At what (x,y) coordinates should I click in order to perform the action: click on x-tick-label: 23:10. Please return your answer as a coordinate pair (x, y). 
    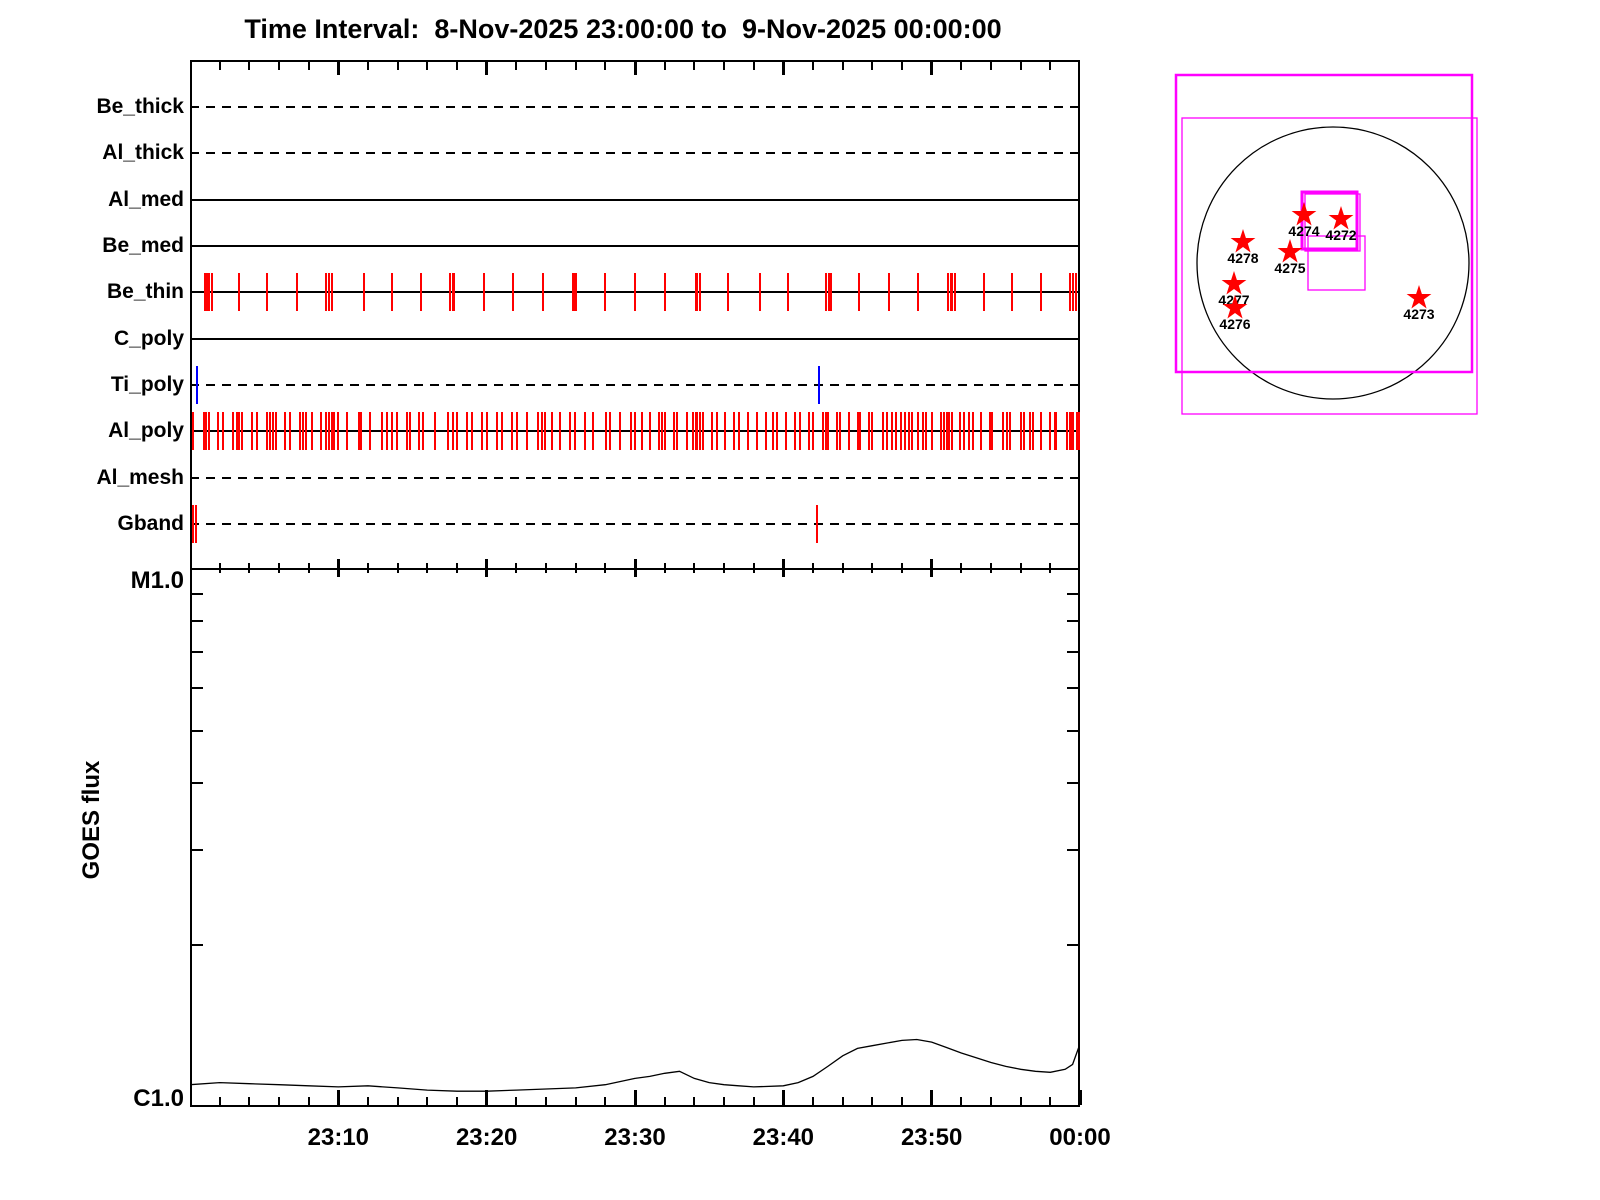
    Looking at the image, I should click on (338, 1137).